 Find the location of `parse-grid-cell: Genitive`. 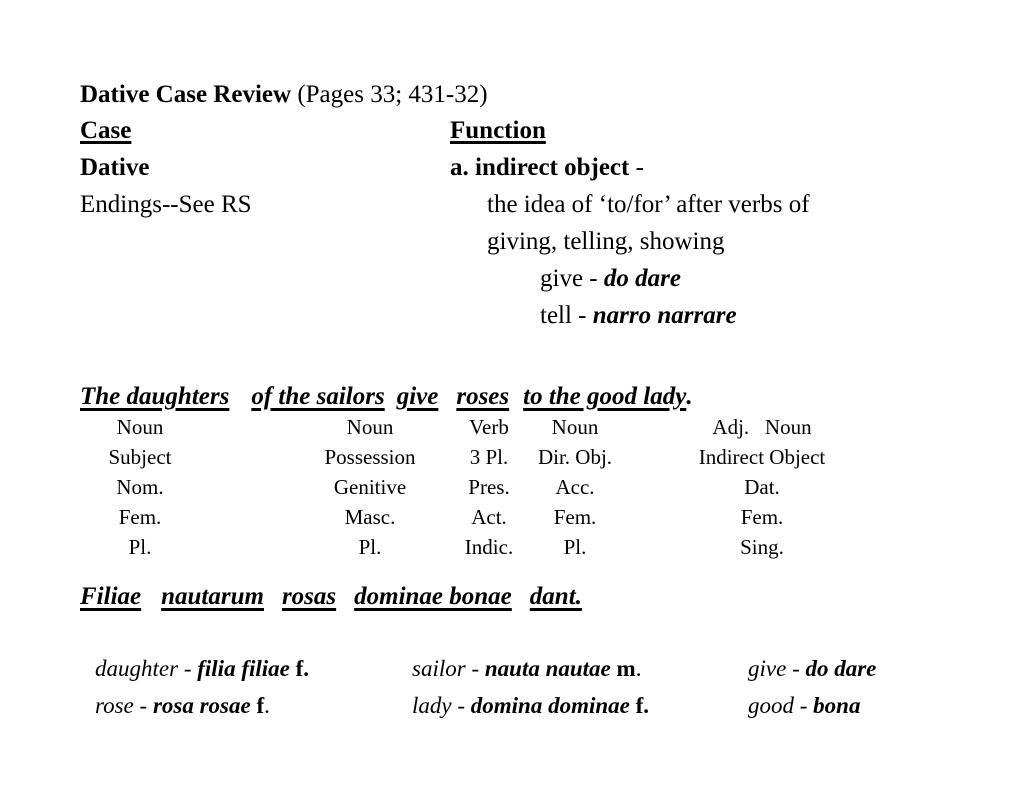

parse-grid-cell: Genitive is located at coordinates (370, 487).